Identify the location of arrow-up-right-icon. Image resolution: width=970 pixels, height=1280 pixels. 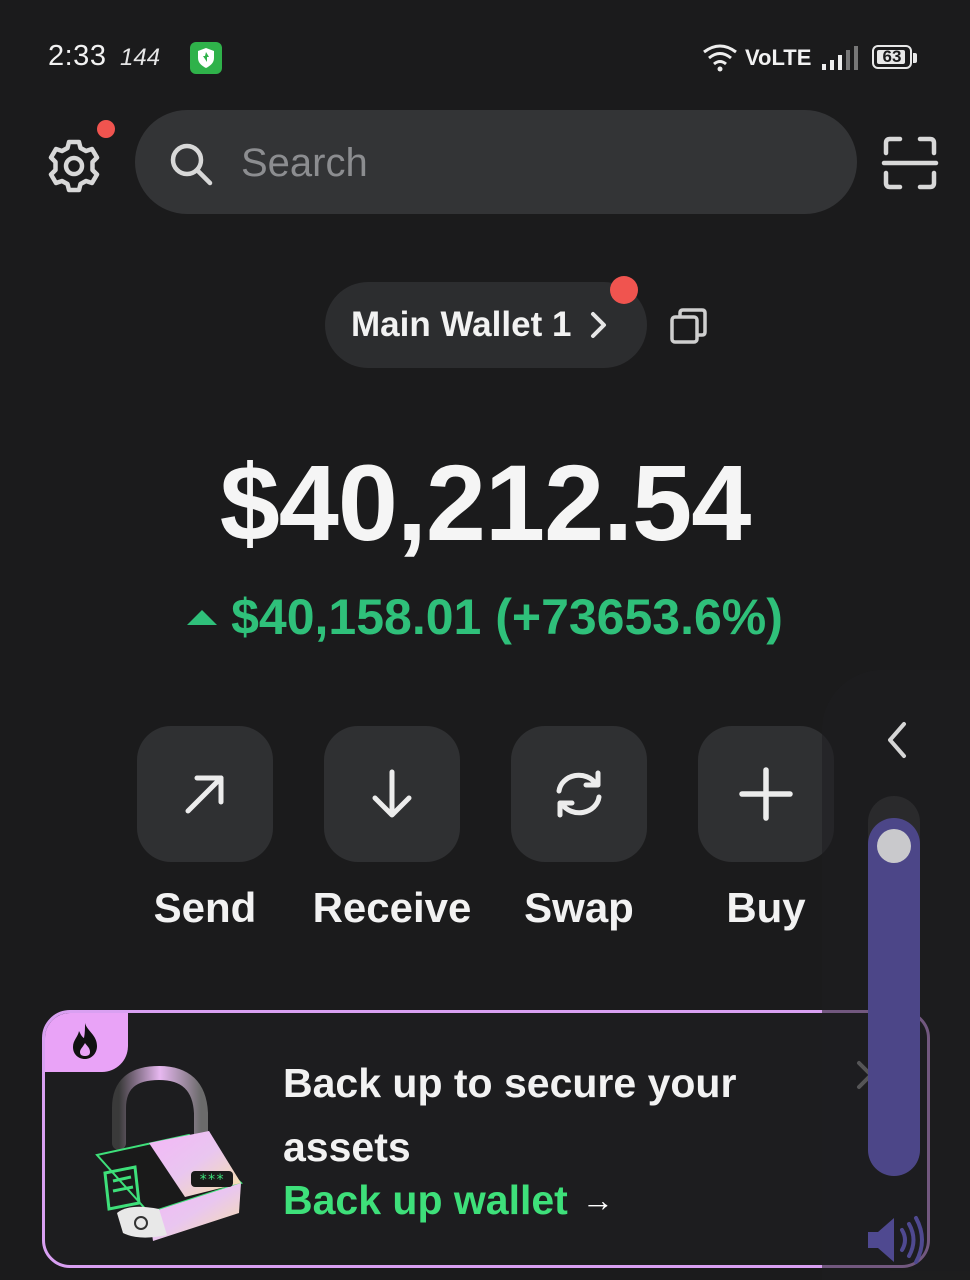
(204, 794).